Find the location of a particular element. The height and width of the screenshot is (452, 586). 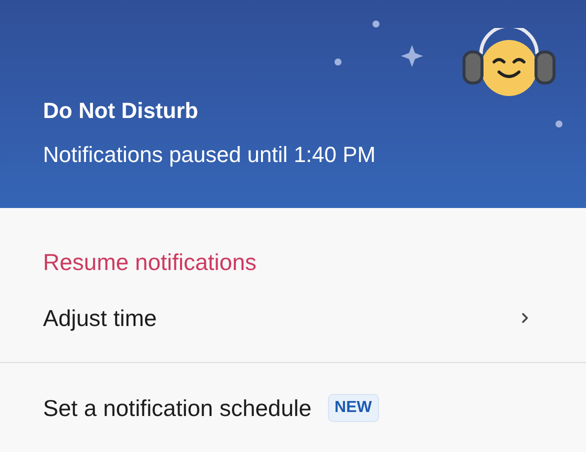

dnd-subtitle: Notifications paused until 1:40 PM is located at coordinates (210, 155).